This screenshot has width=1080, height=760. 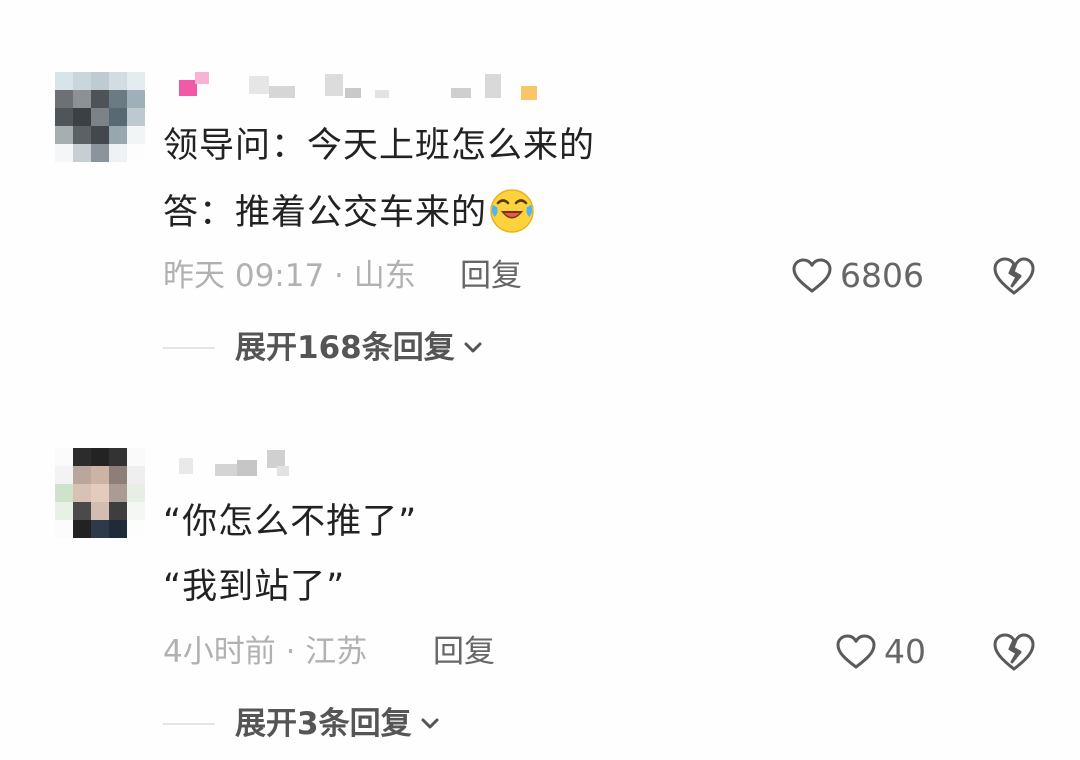 I want to click on expand-replies-button: 展开3条回复, so click(x=301, y=724).